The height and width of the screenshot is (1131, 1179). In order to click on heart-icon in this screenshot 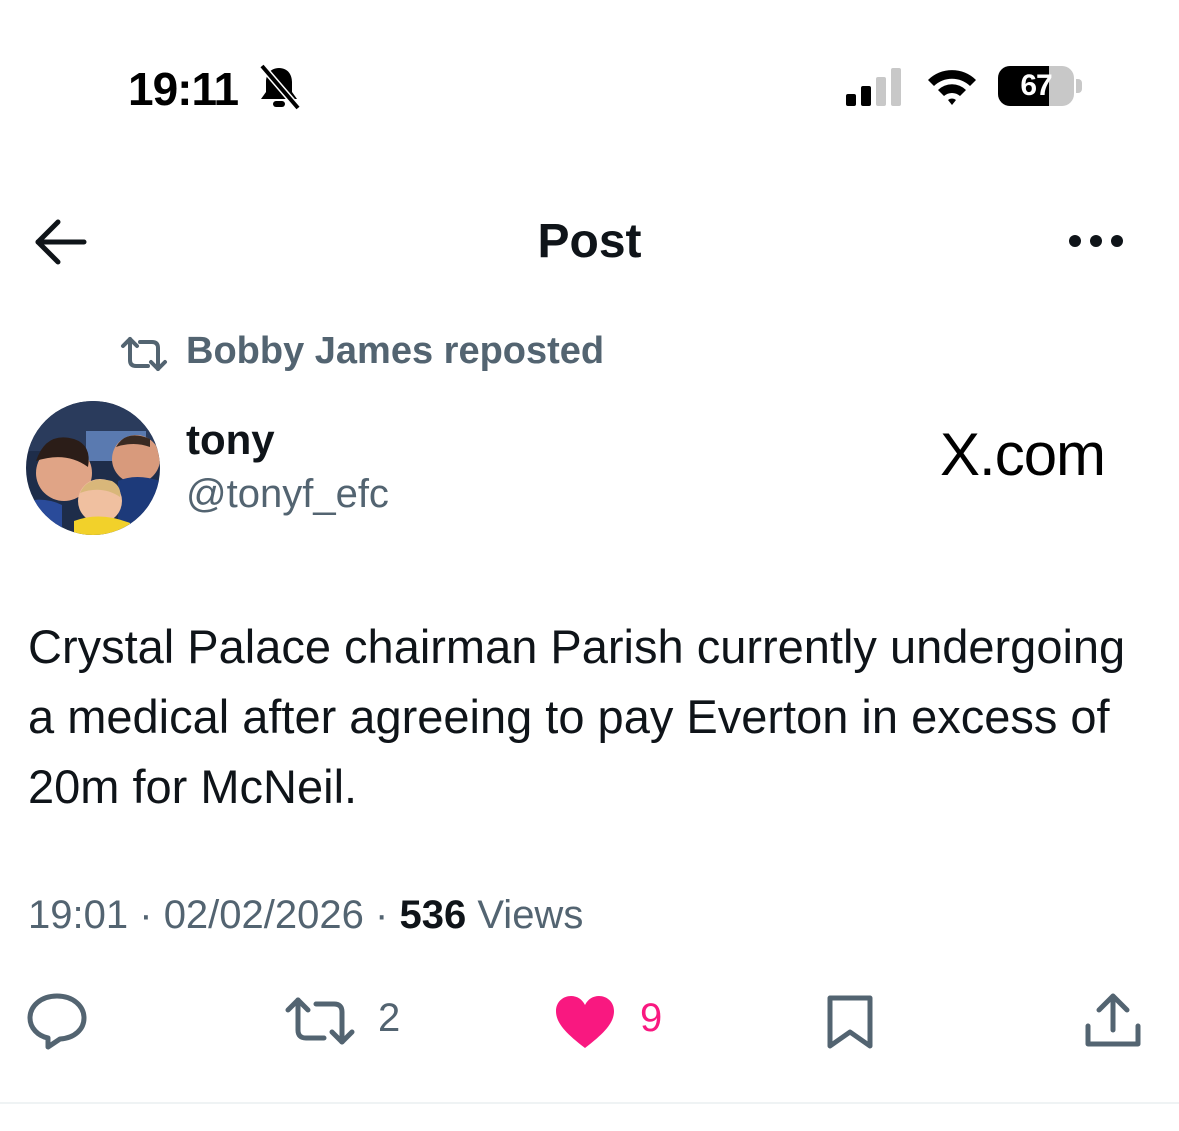, I will do `click(585, 1022)`.